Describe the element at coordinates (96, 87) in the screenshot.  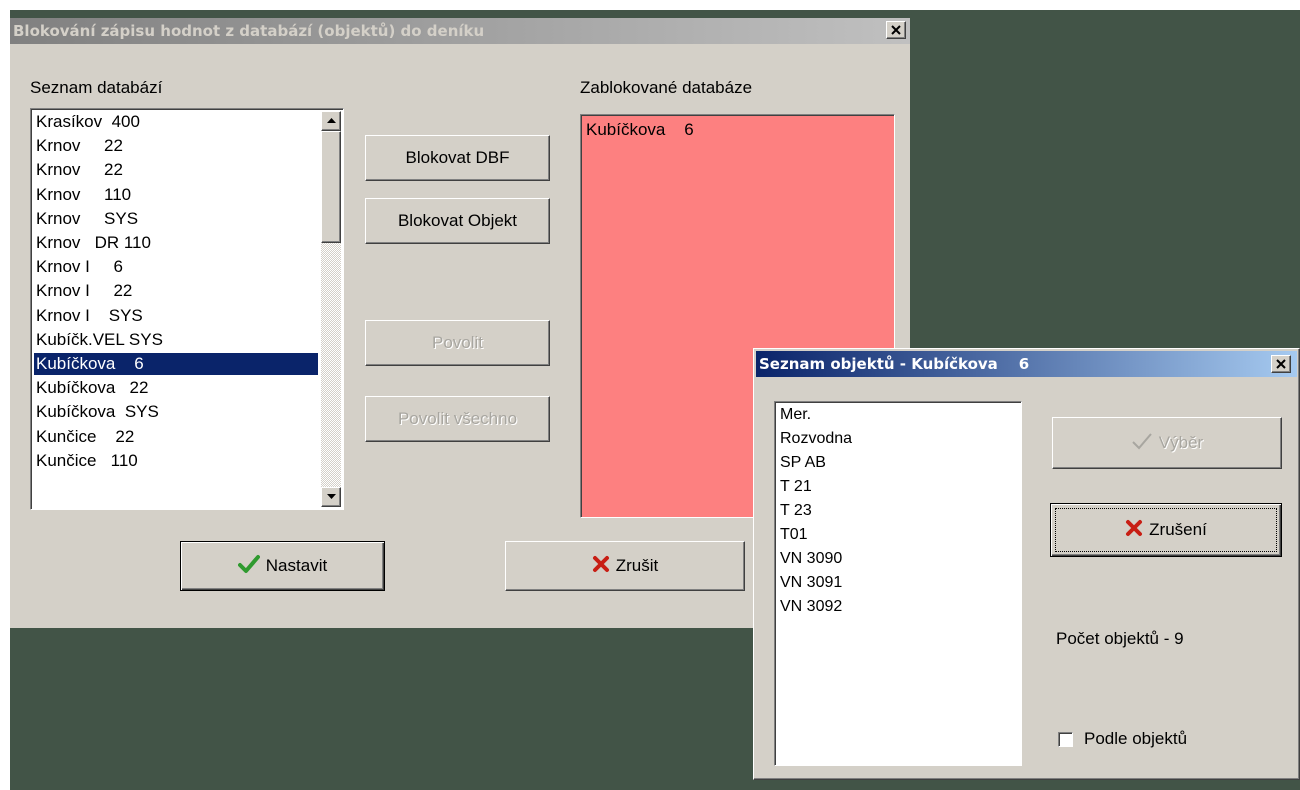
I see `databases-label: Seznam databází` at that location.